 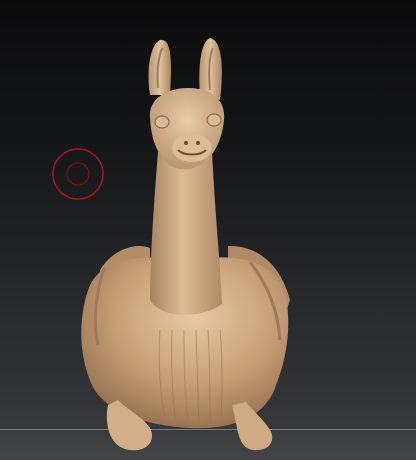 What do you see at coordinates (186, 232) in the screenshot?
I see `llama-neck` at bounding box center [186, 232].